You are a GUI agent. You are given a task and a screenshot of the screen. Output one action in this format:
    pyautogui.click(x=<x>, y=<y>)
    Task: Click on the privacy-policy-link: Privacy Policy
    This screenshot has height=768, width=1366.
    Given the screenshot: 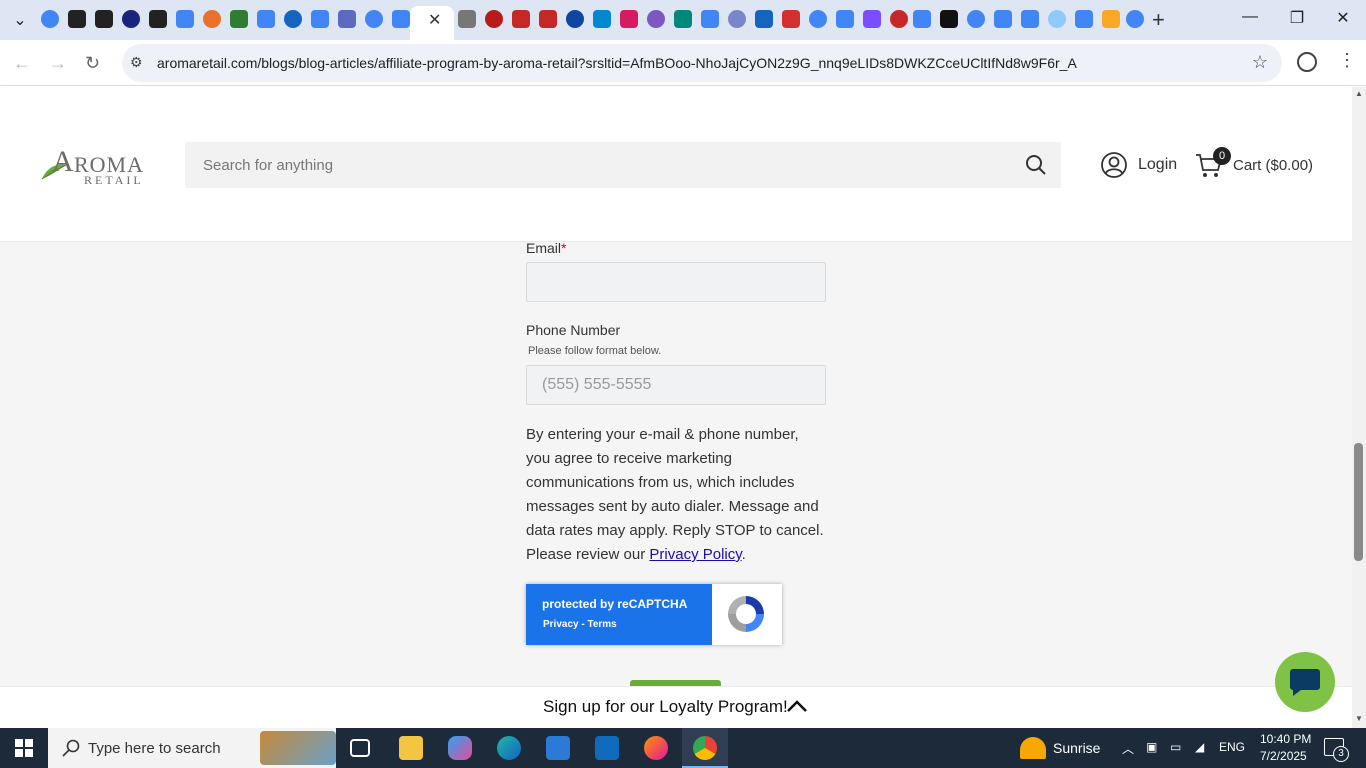 What is the action you would take?
    pyautogui.click(x=695, y=554)
    